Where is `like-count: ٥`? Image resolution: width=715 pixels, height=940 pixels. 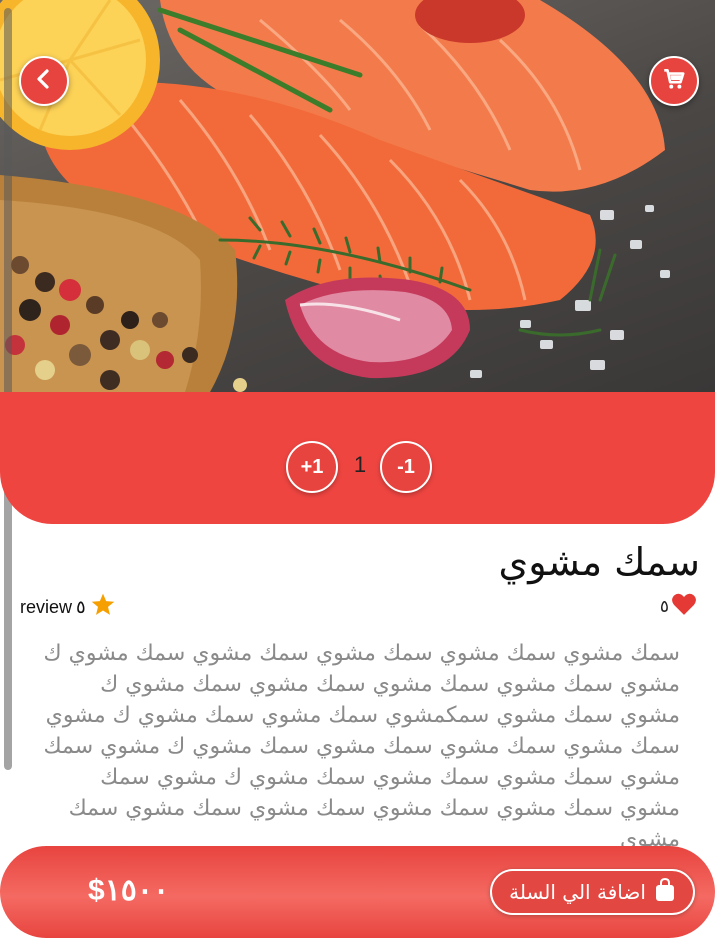
like-count: ٥ is located at coordinates (678, 606).